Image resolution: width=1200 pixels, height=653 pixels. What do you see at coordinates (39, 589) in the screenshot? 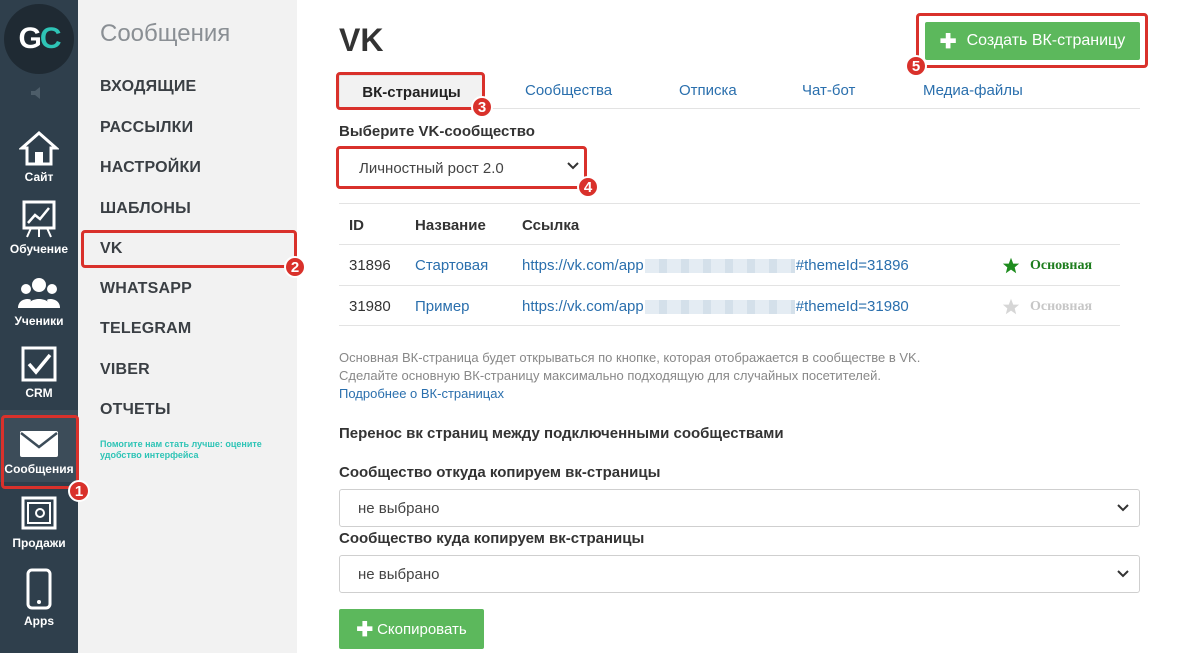
I see `phone-icon` at bounding box center [39, 589].